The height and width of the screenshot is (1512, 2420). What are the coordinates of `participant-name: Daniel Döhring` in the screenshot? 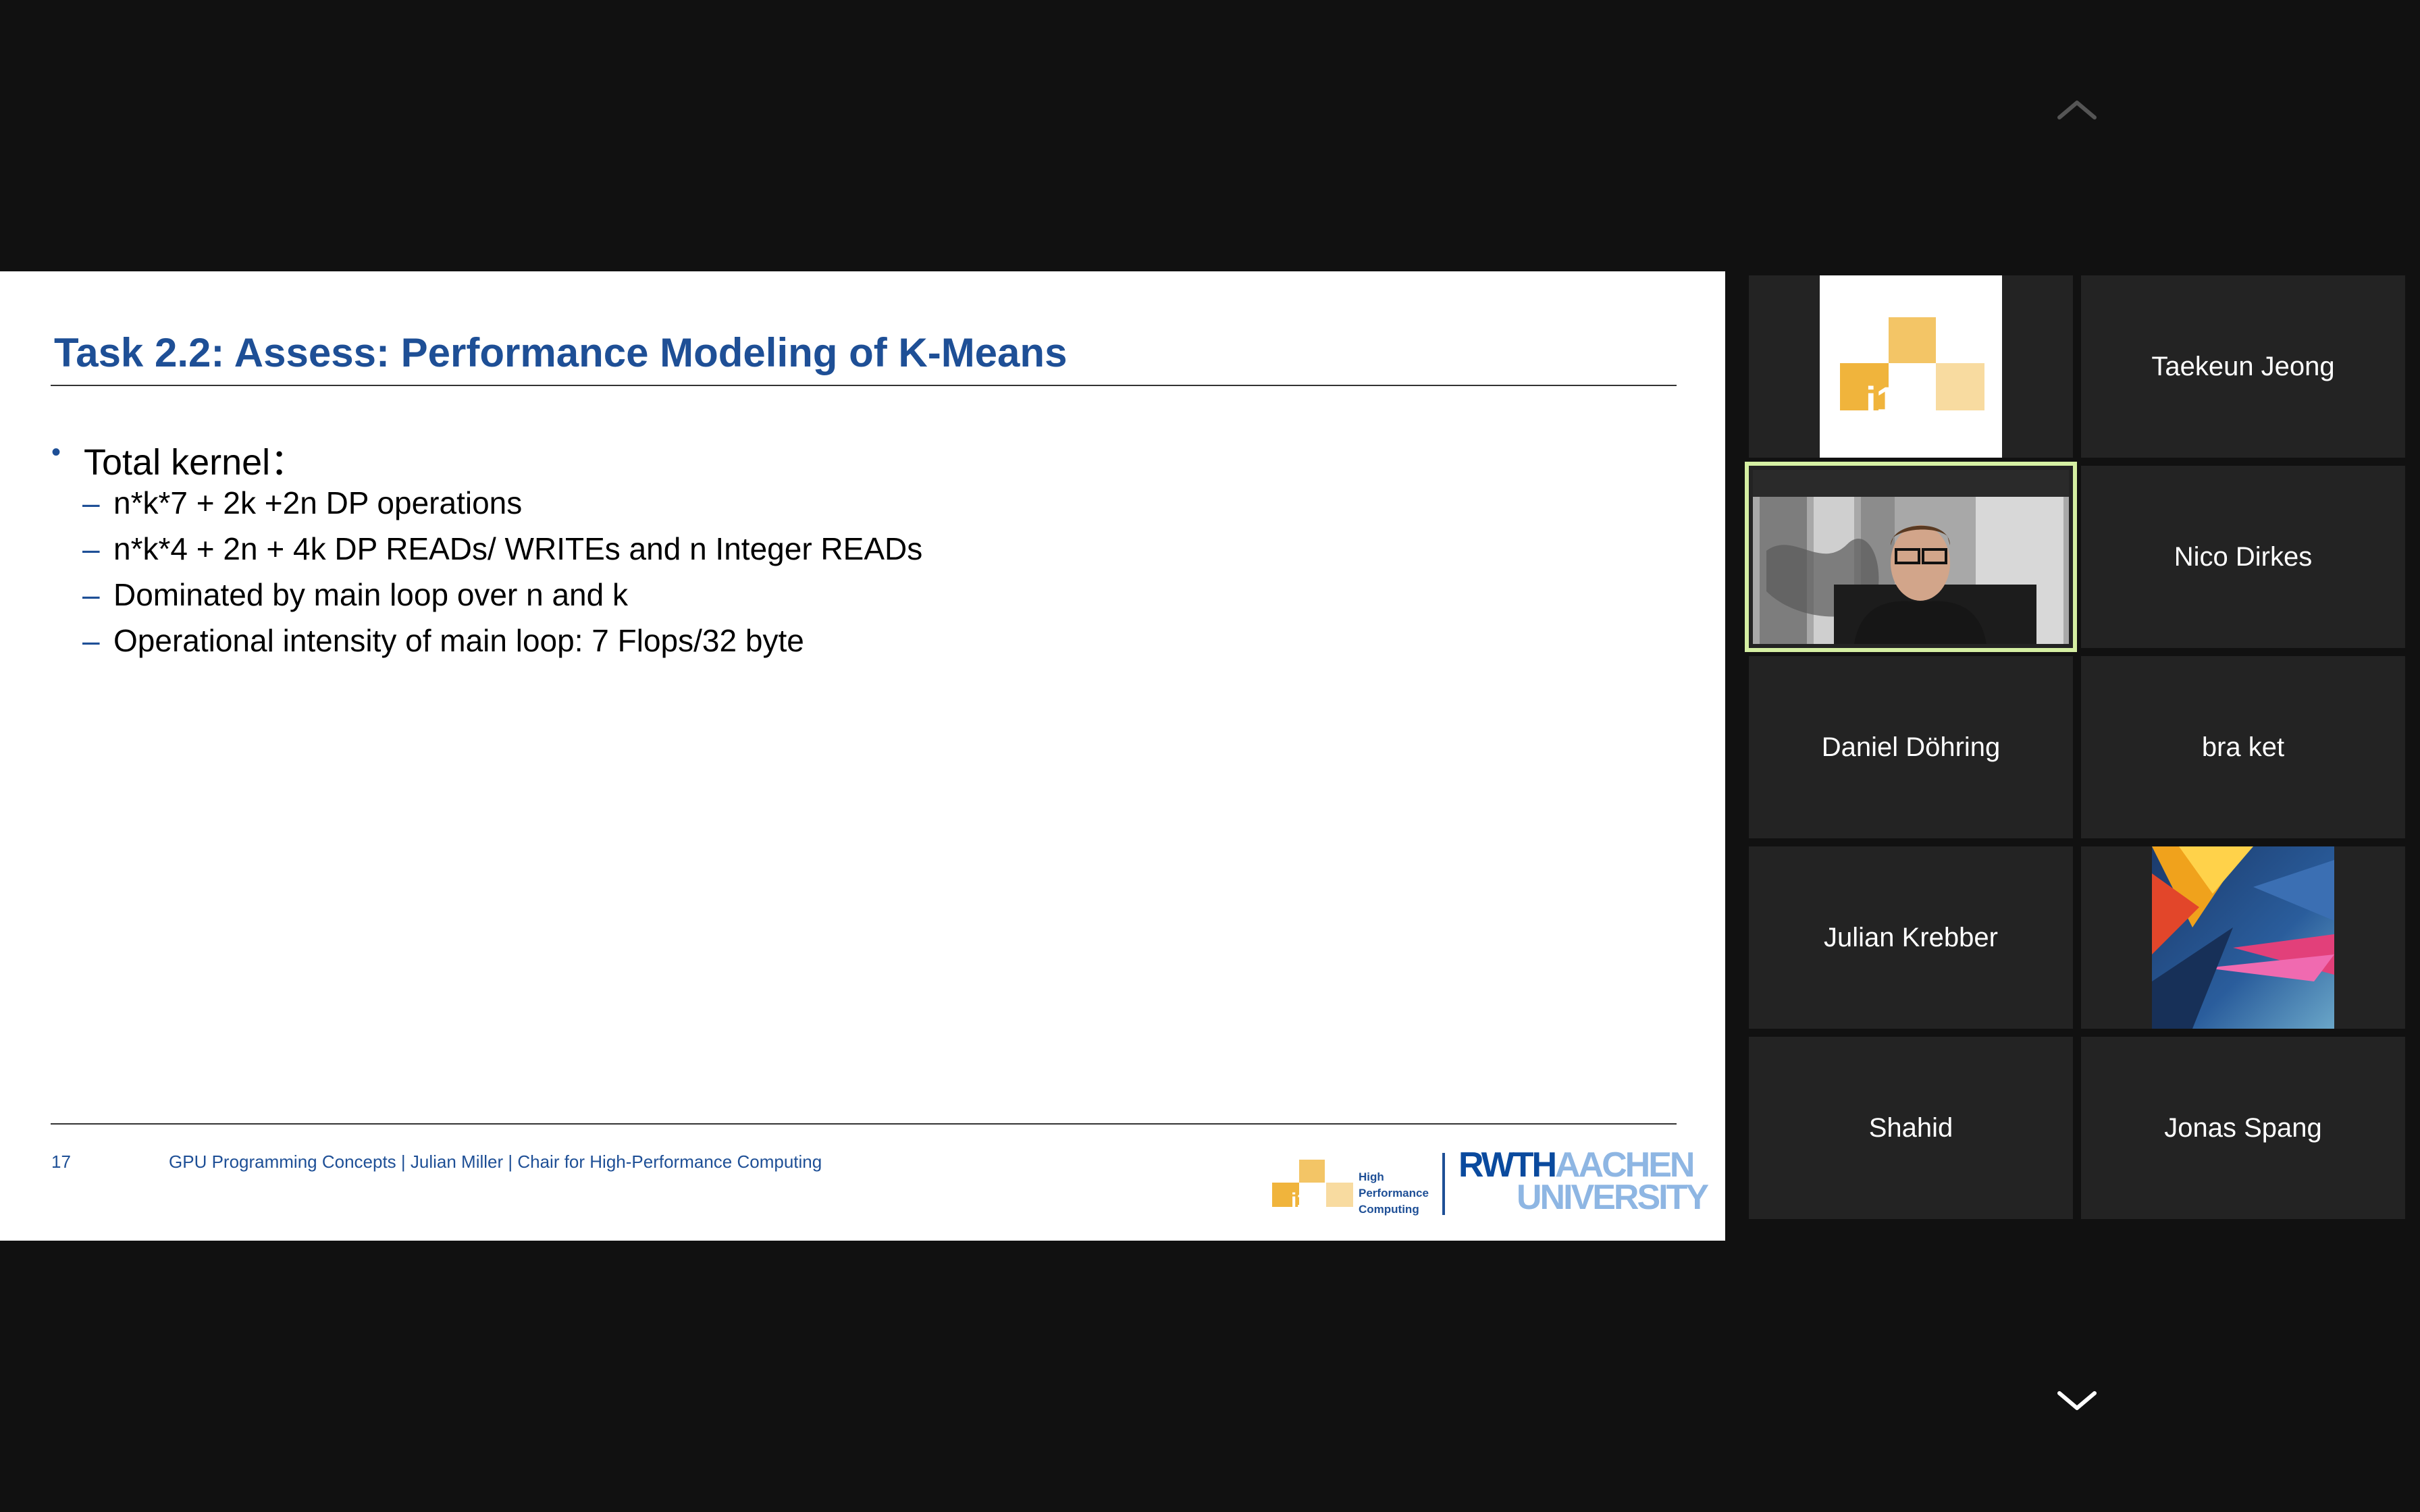 It's located at (1911, 747).